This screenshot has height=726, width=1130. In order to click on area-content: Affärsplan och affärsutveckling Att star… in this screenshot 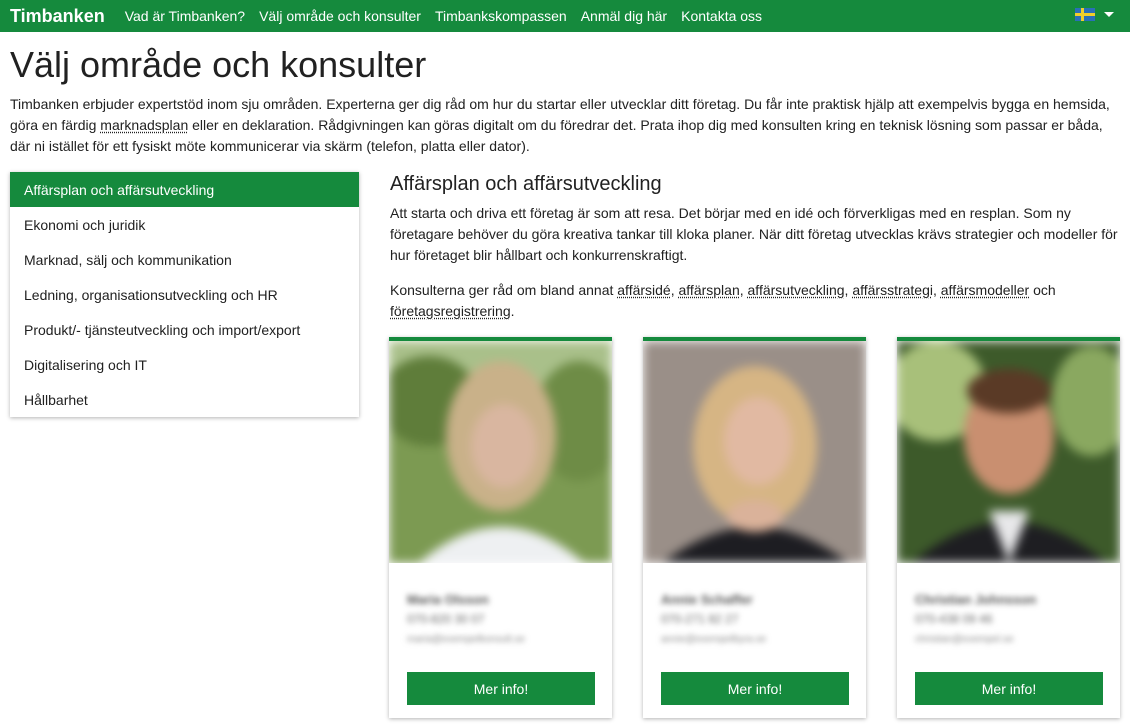, I will do `click(757, 247)`.